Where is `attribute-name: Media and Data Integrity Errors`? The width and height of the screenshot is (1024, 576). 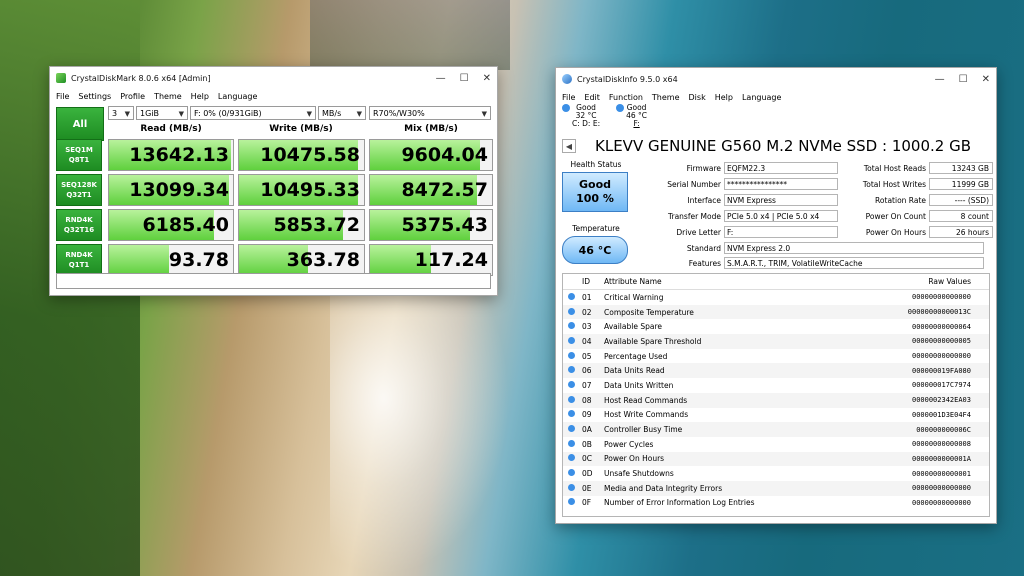 attribute-name: Media and Data Integrity Errors is located at coordinates (728, 488).